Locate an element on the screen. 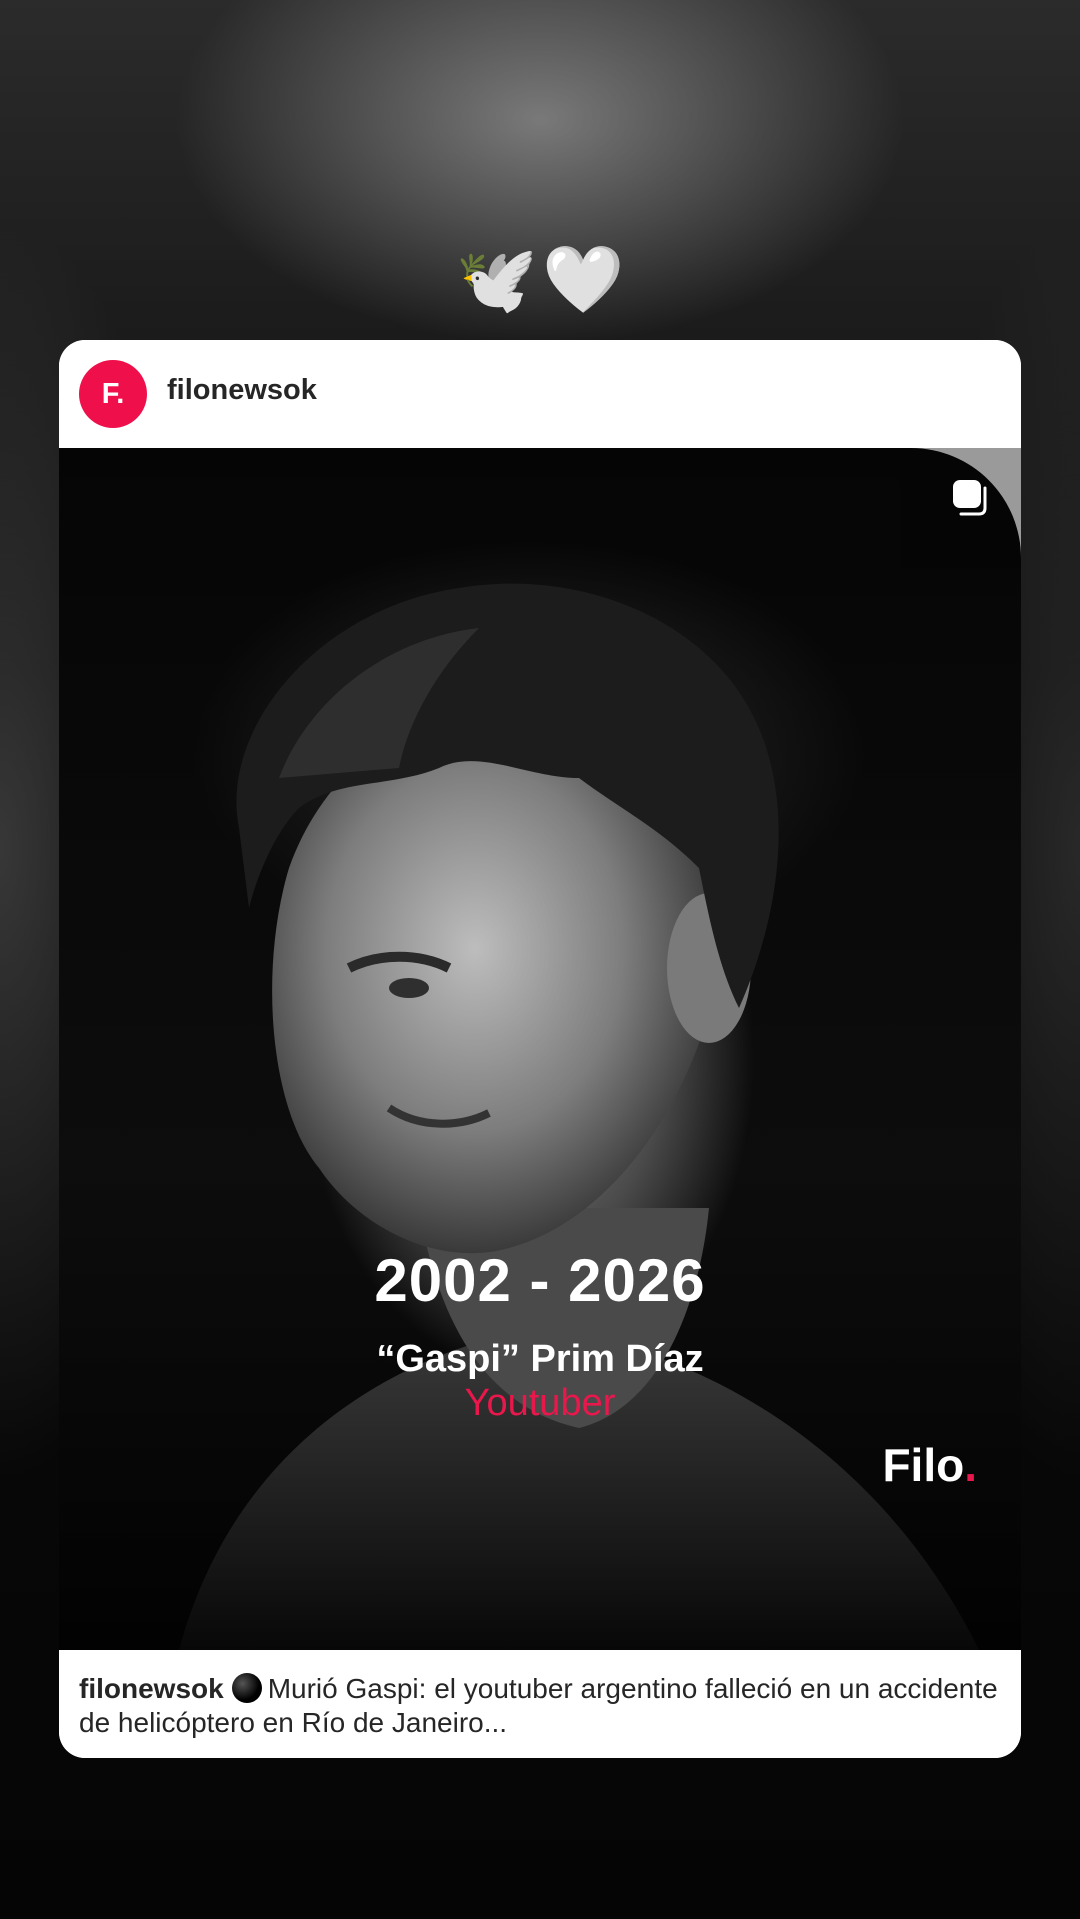 The width and height of the screenshot is (1080, 1919). multiple-posts-icon is located at coordinates (970, 498).